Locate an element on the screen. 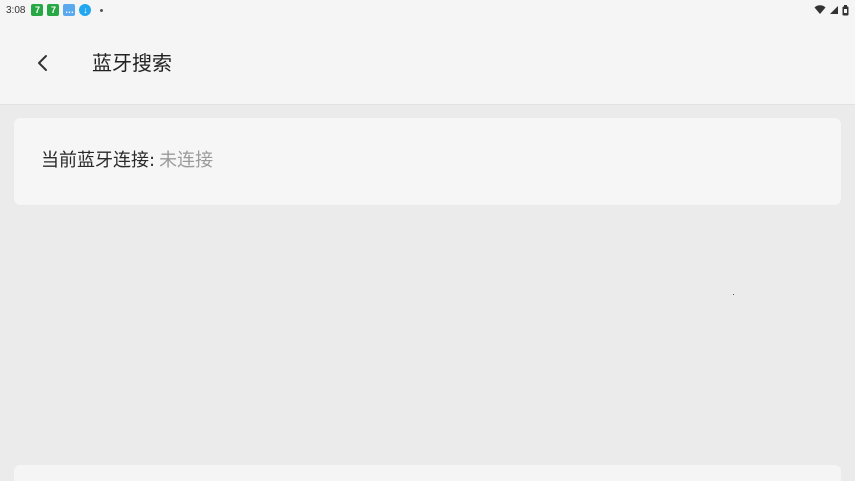 The height and width of the screenshot is (481, 855). device-list-card is located at coordinates (427, 473).